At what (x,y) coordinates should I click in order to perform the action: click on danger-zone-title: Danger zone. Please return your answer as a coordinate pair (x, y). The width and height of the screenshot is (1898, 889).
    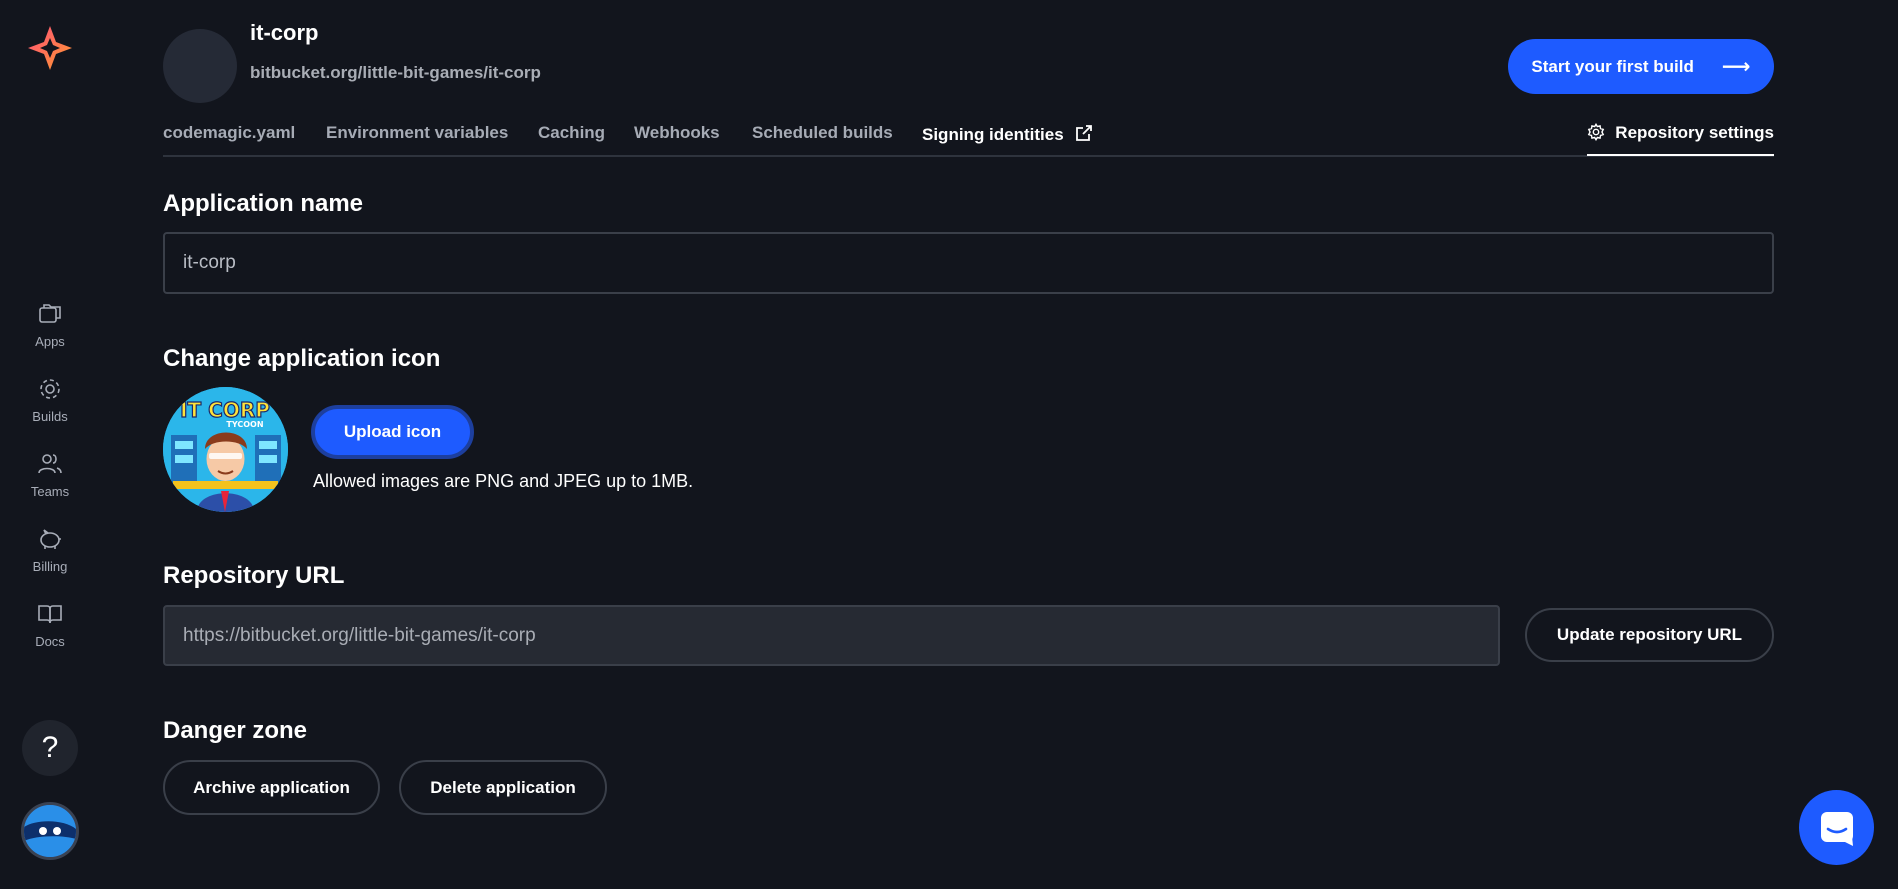
    Looking at the image, I should click on (235, 730).